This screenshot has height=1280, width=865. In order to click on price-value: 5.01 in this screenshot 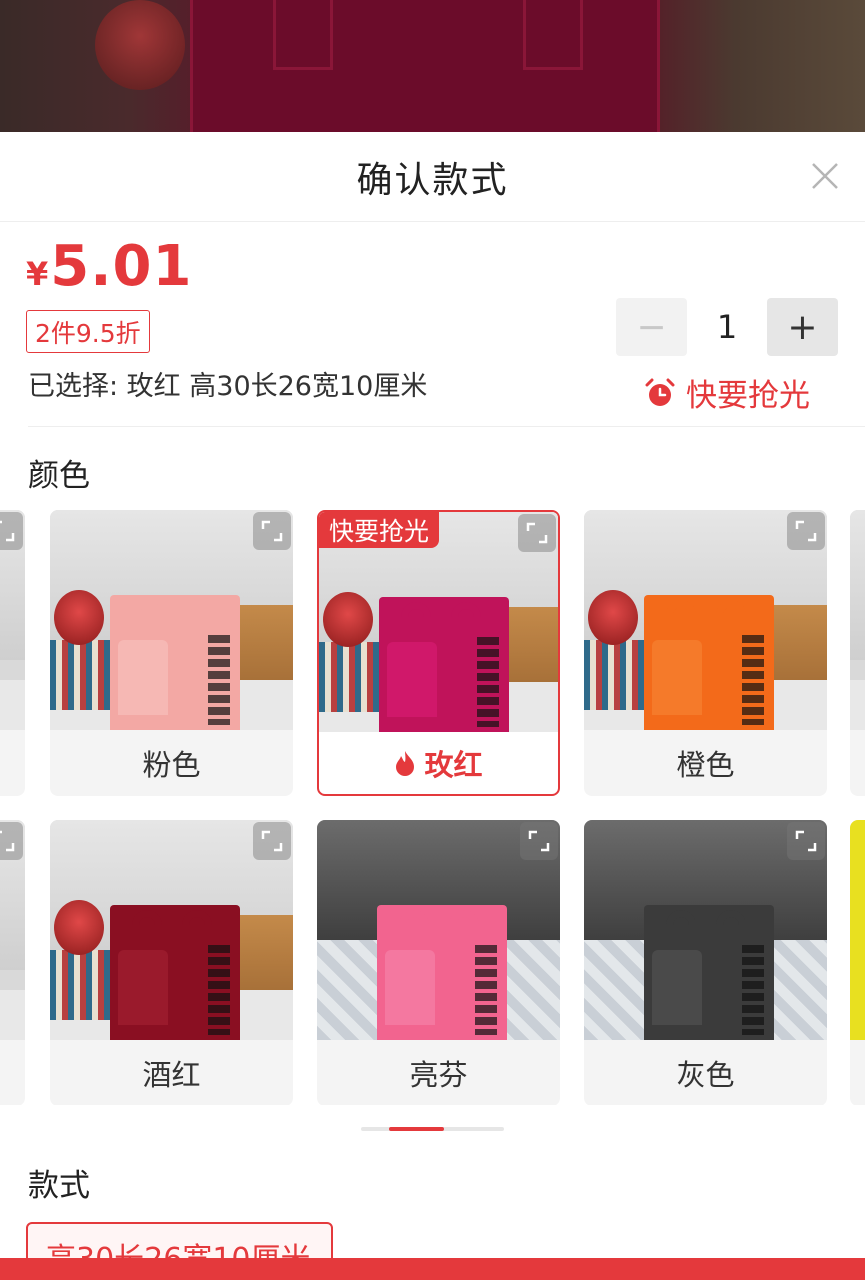, I will do `click(121, 266)`.